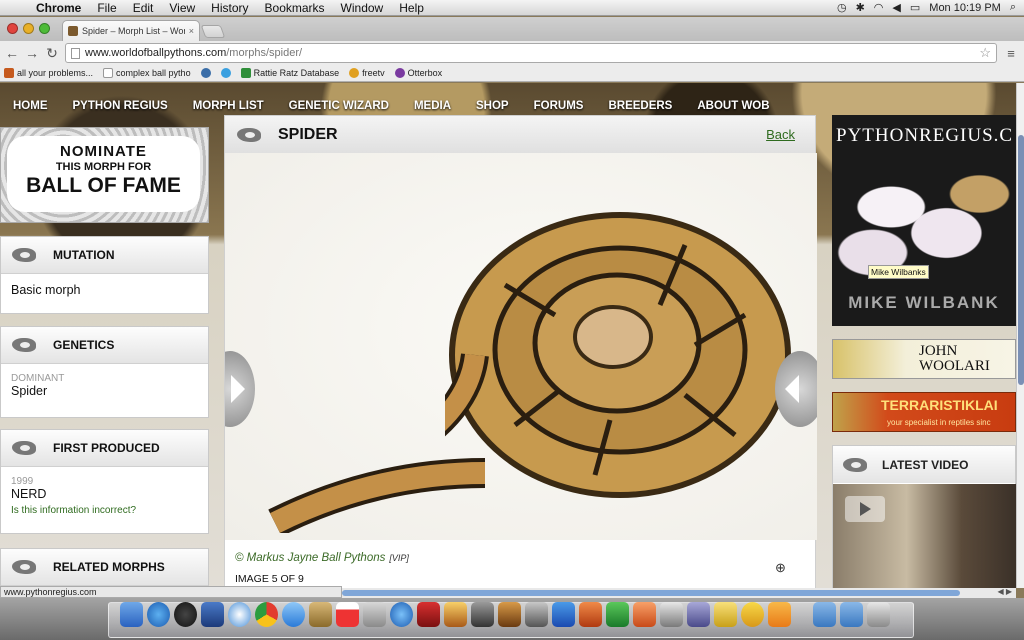 This screenshot has width=1024, height=640. What do you see at coordinates (590, 614) in the screenshot?
I see `powerpoint-icon` at bounding box center [590, 614].